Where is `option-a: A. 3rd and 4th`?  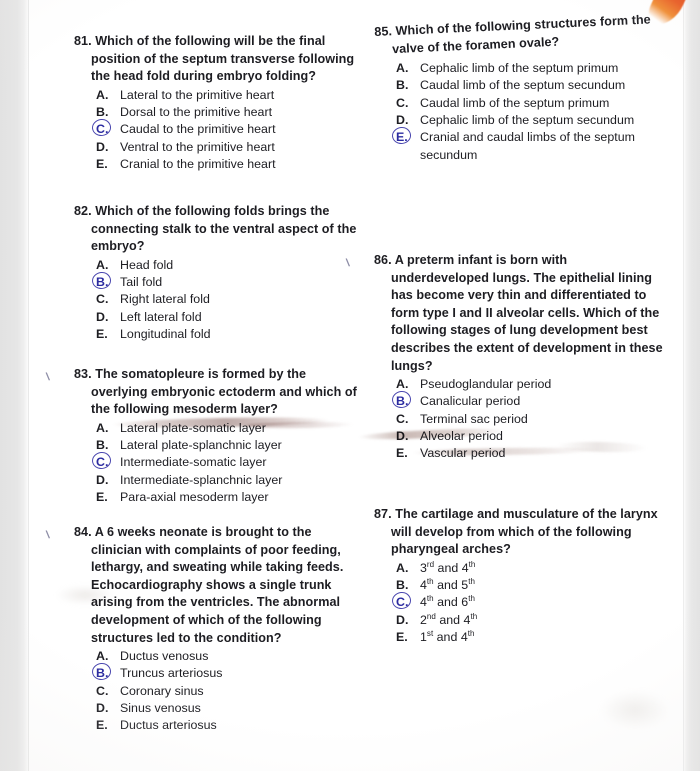 option-a: A. 3rd and 4th is located at coordinates (530, 568).